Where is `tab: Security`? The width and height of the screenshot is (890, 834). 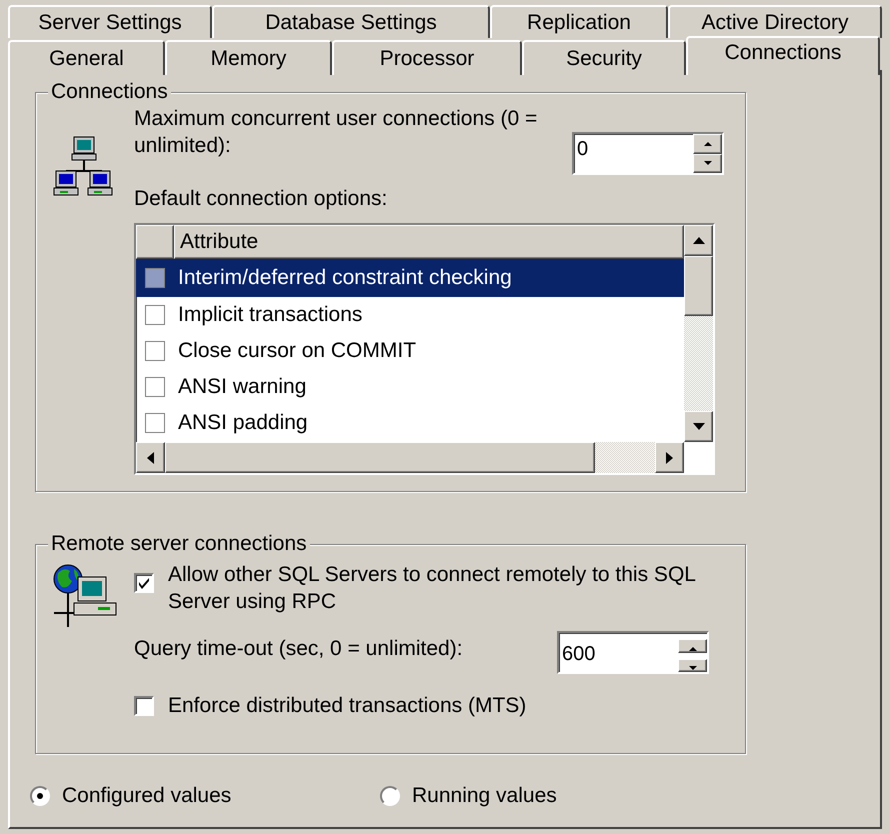
tab: Security is located at coordinates (604, 57).